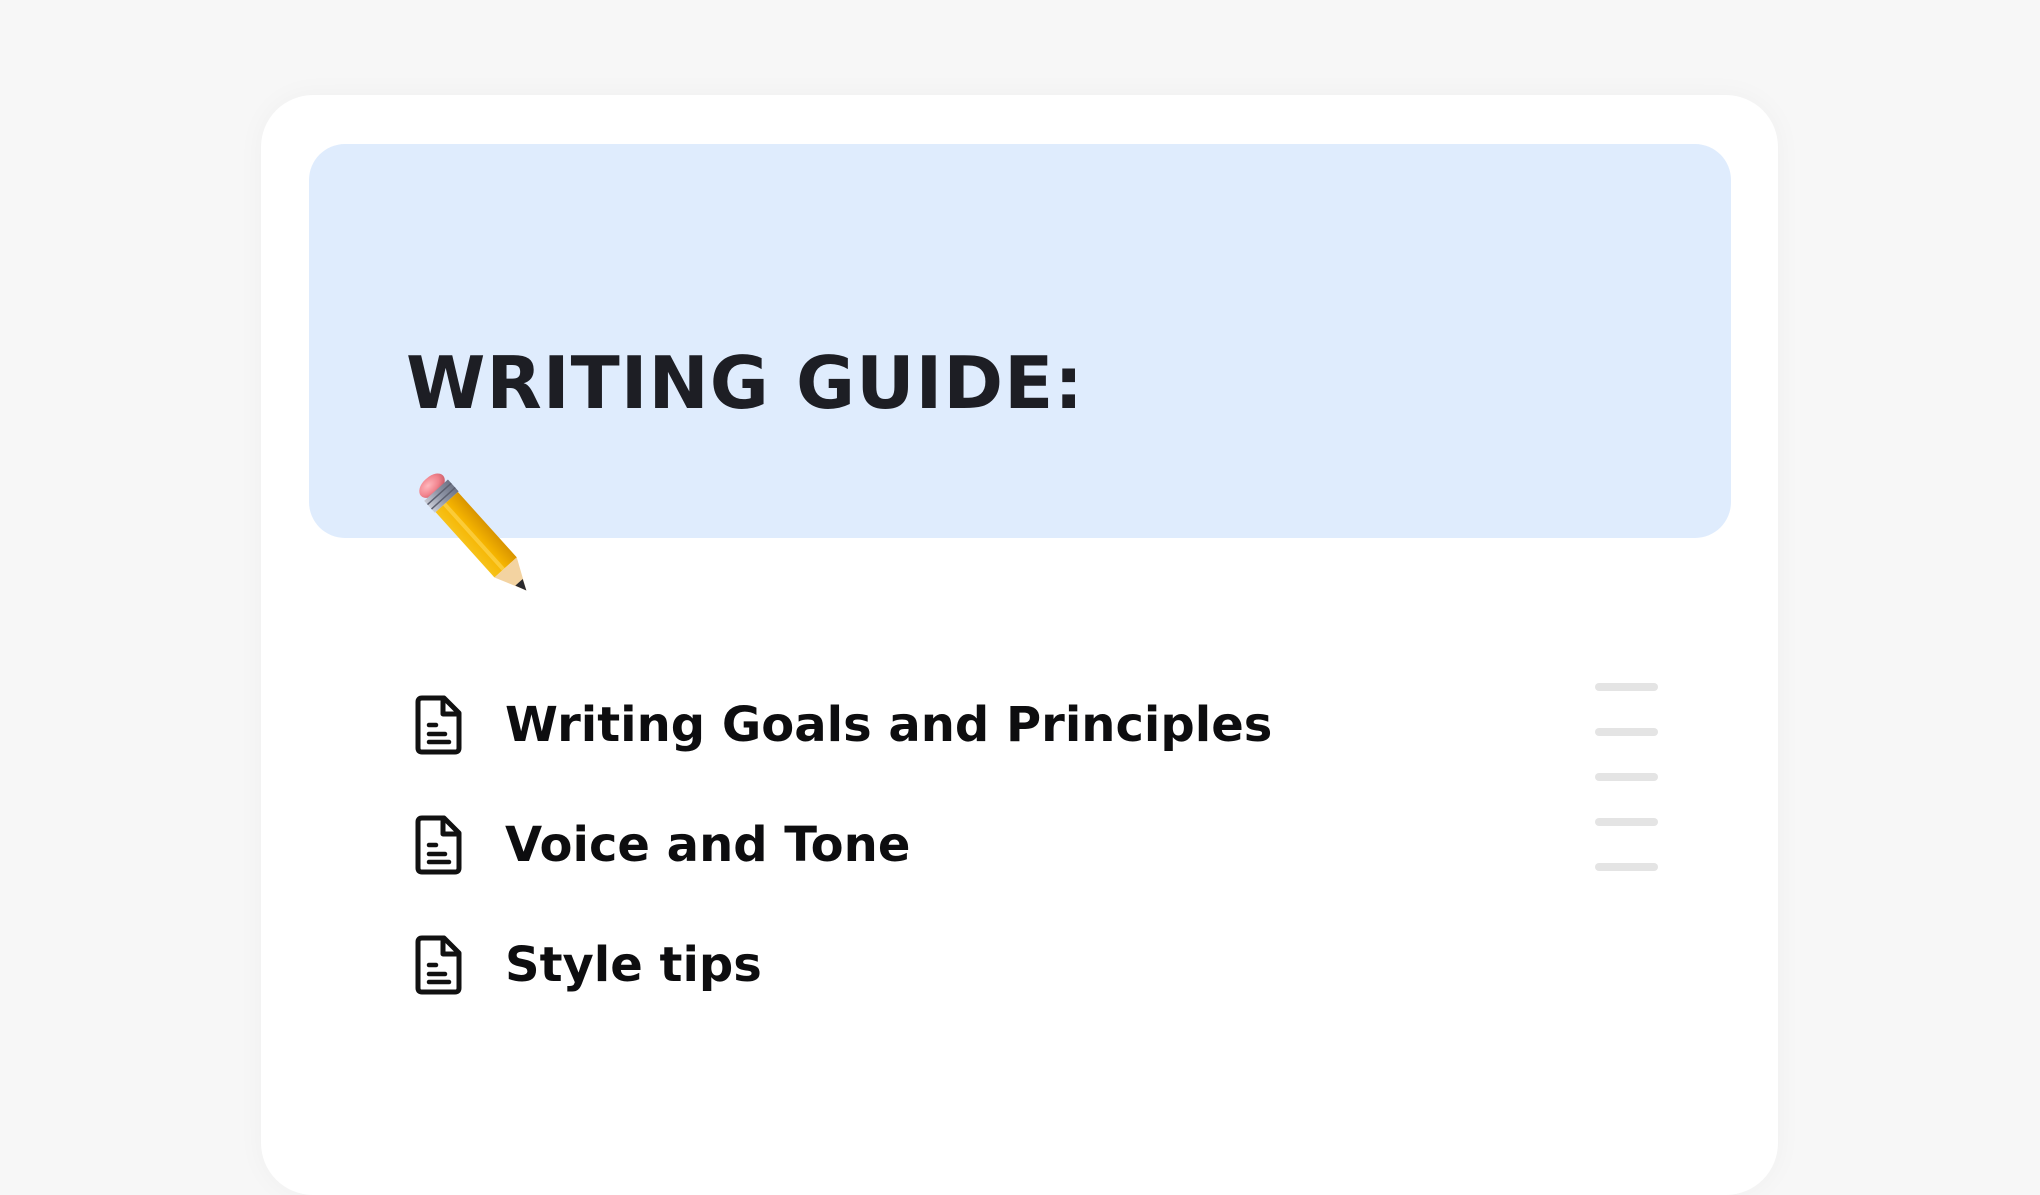 This screenshot has height=1195, width=2040. I want to click on document-link-style-tips: Style tips, so click(842, 965).